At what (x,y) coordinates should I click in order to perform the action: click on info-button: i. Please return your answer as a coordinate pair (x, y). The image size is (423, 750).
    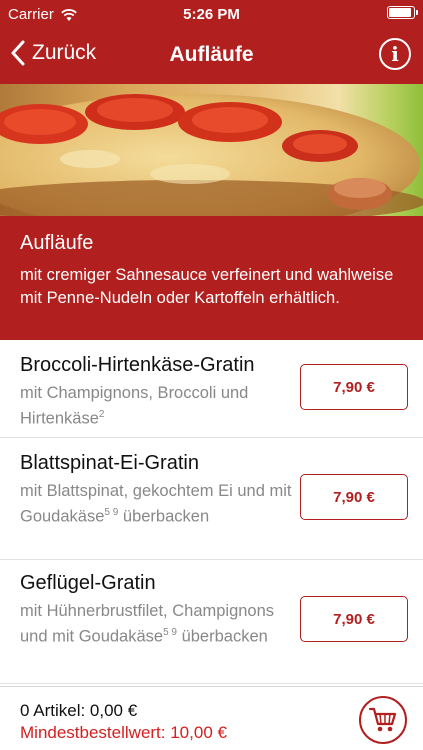
    Looking at the image, I should click on (395, 54).